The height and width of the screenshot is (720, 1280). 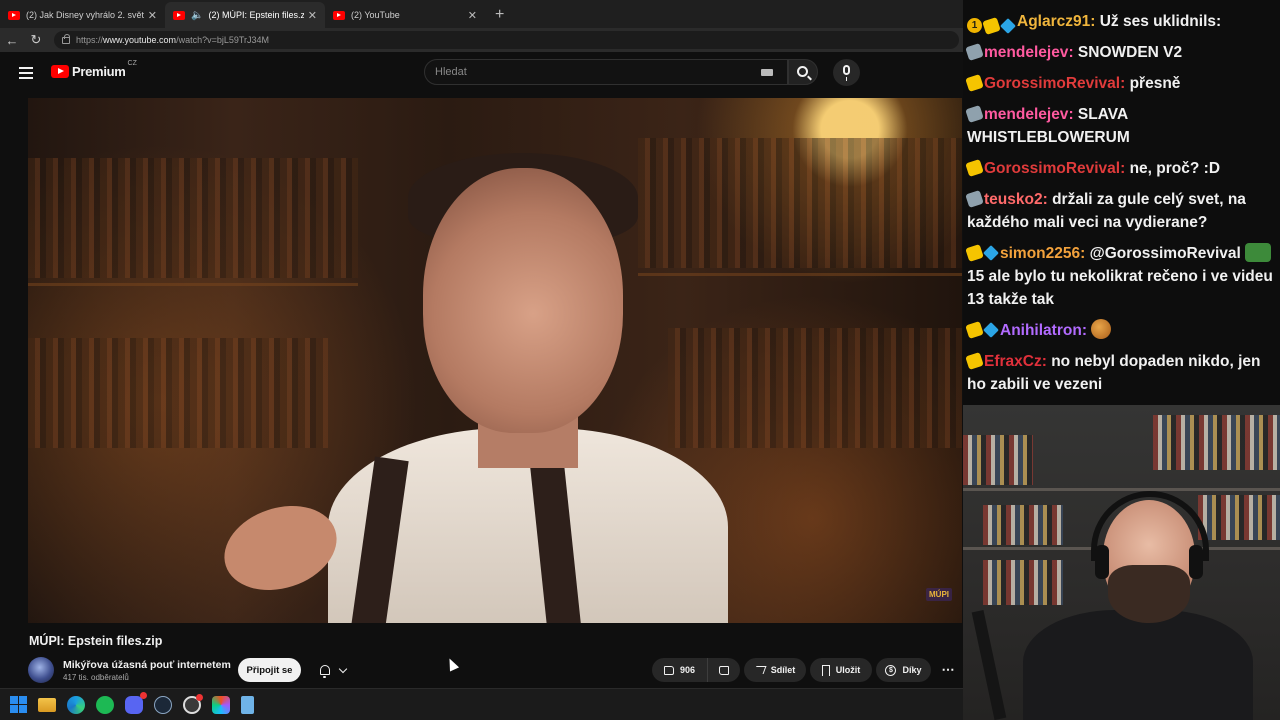 What do you see at coordinates (687, 670) in the screenshot?
I see `like-count: 906` at bounding box center [687, 670].